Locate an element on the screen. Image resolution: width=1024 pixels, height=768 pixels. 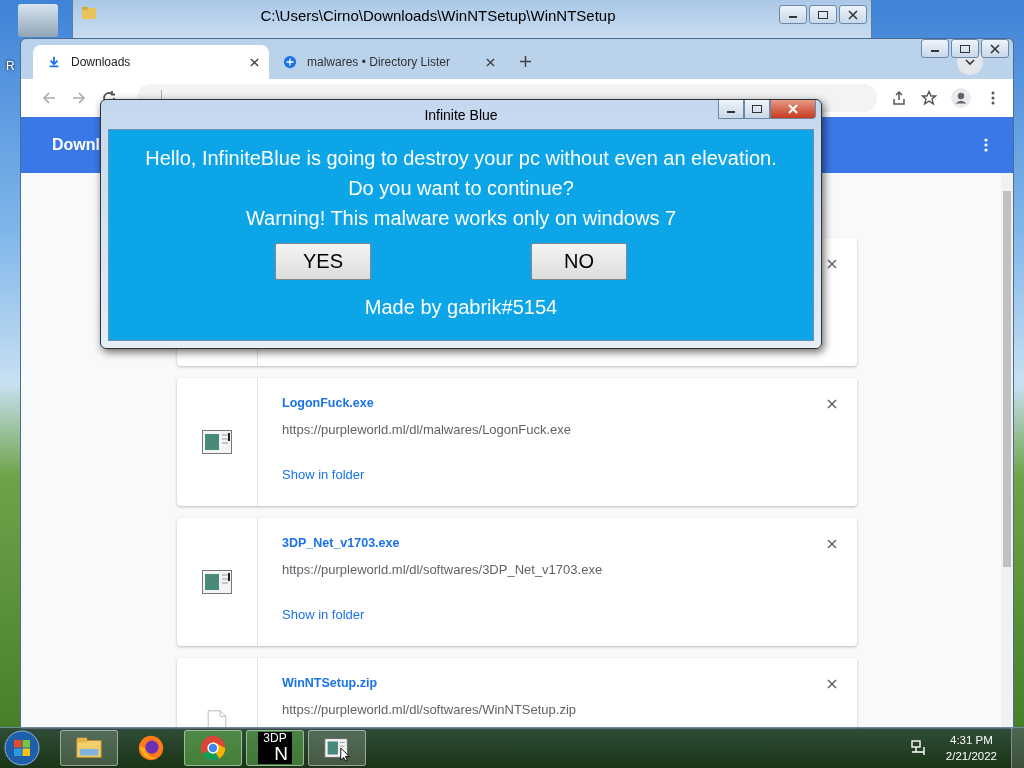
file-name-link: LogonFuck.exe is located at coordinates (569, 403).